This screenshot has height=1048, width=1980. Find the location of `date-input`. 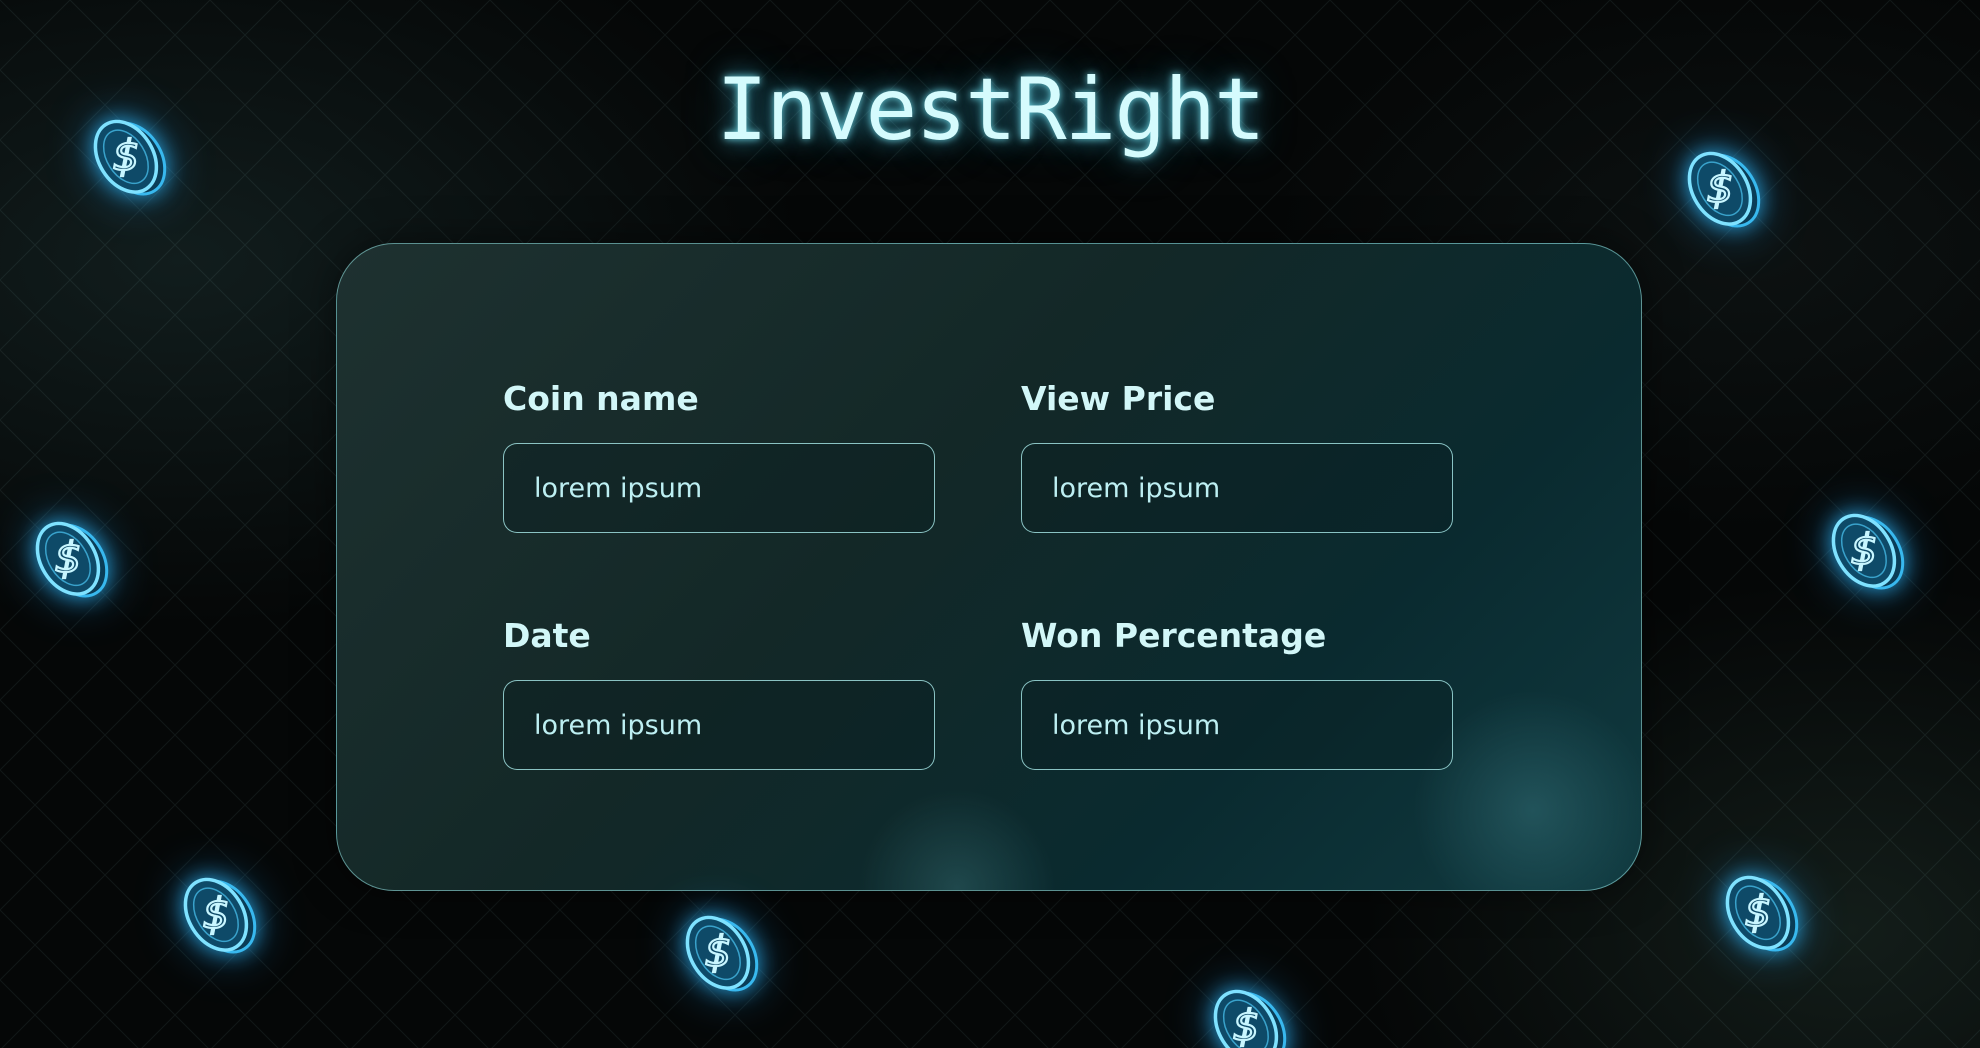

date-input is located at coordinates (719, 725).